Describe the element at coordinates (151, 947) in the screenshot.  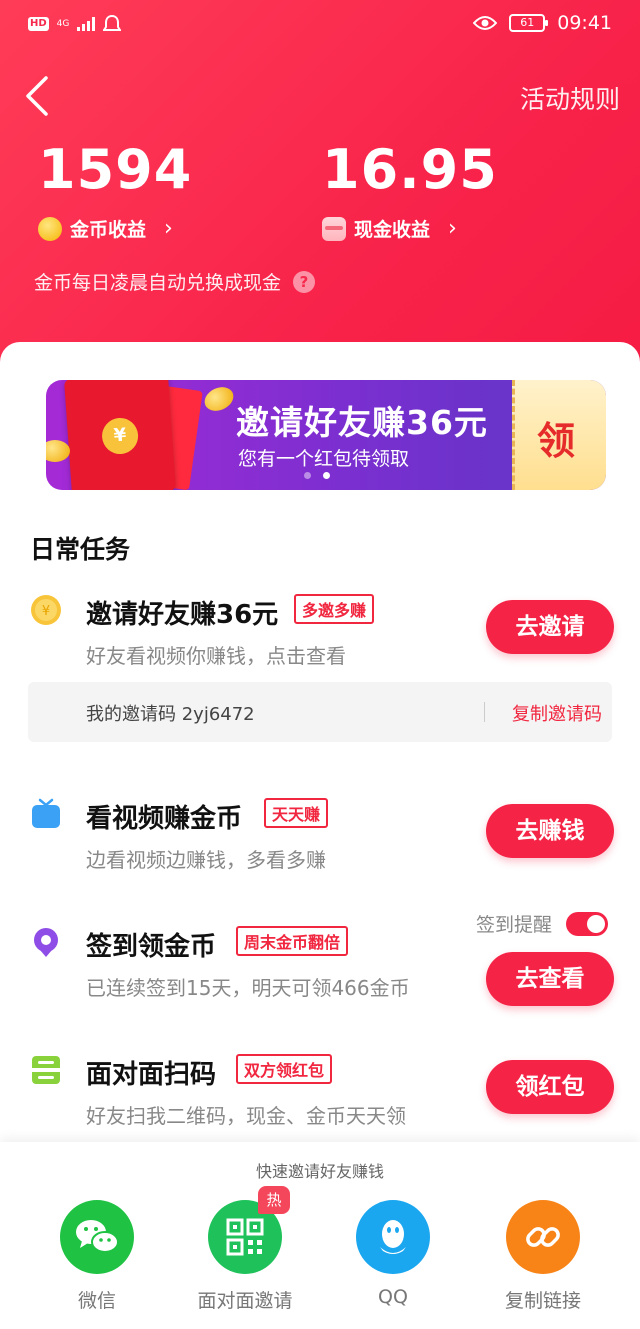
I see `task-title: 签到领金币` at that location.